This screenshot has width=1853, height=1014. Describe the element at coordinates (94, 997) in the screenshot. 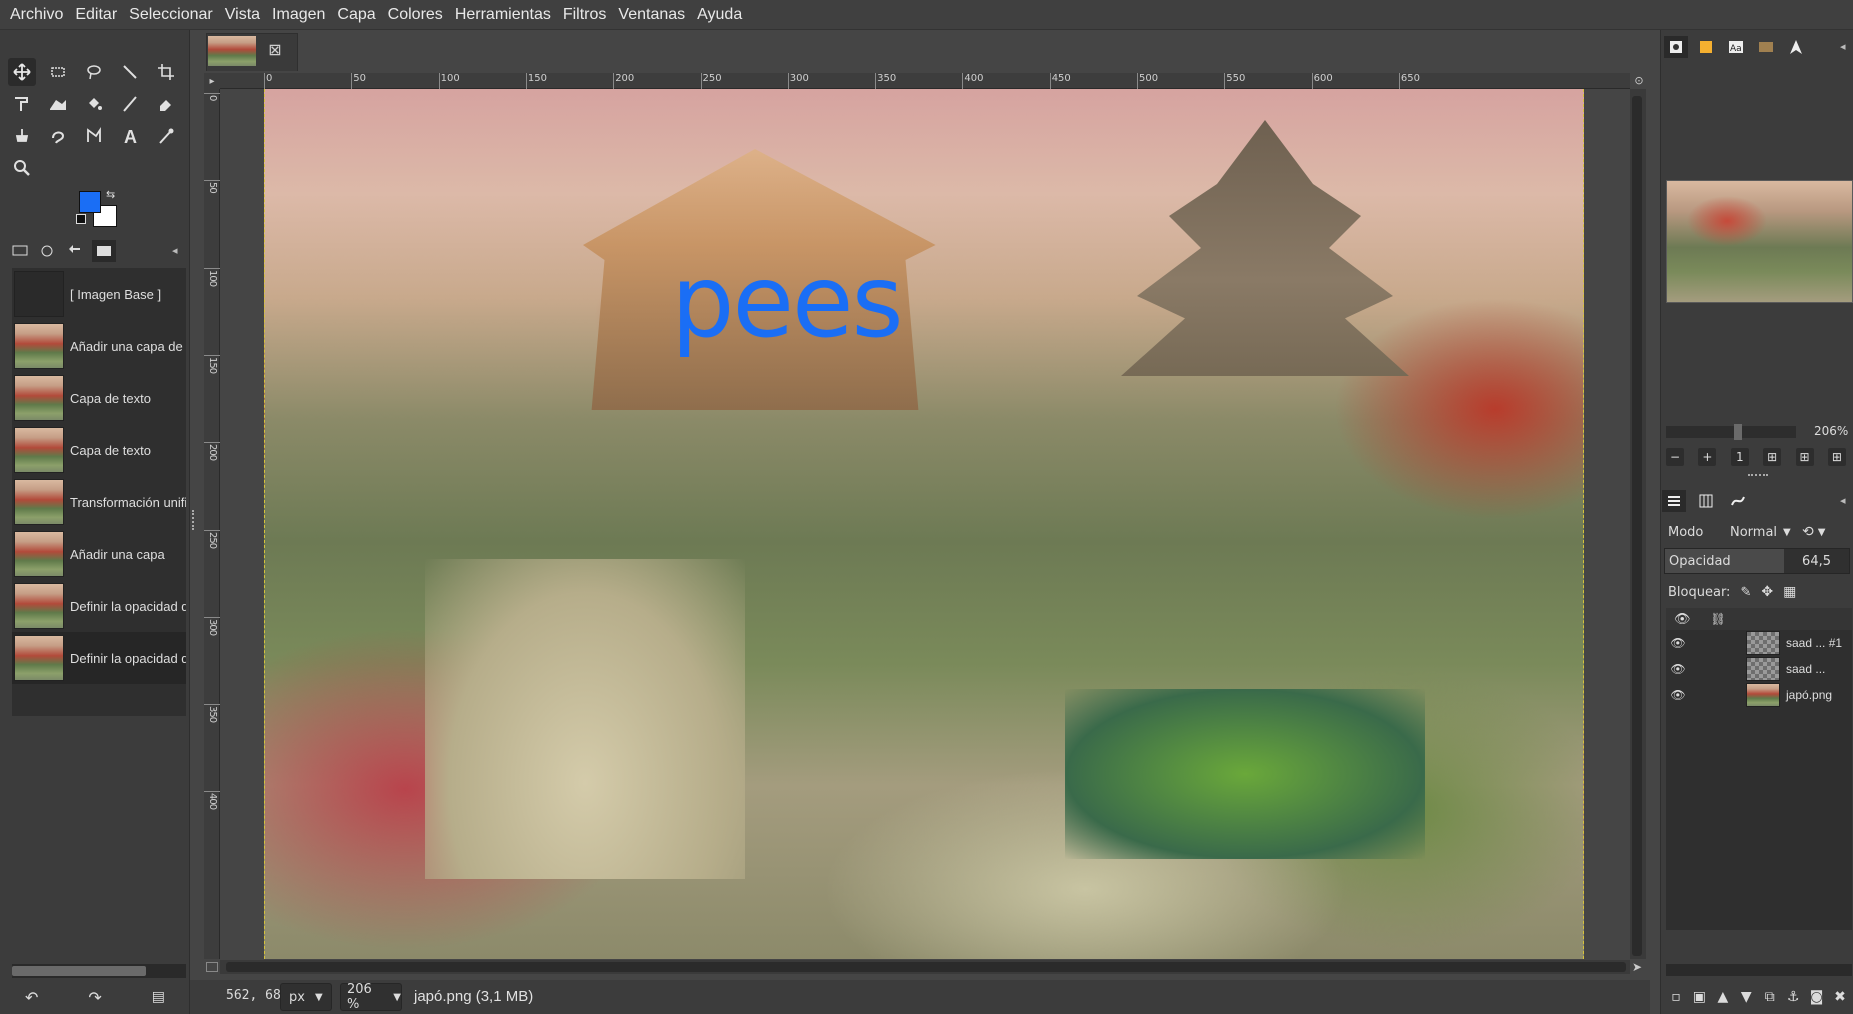

I see `redo-icon: ↷` at that location.